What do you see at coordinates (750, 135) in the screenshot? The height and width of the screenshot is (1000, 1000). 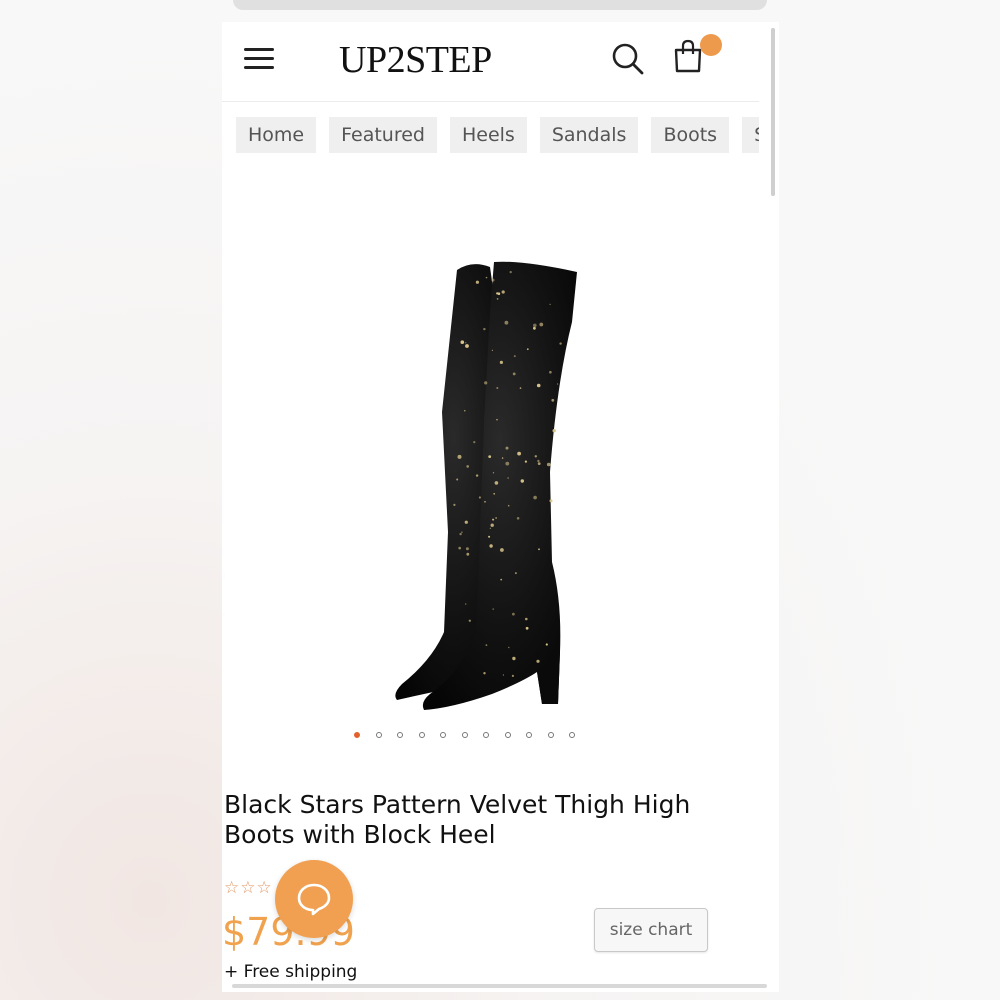 I see `nav-item-more: Su` at bounding box center [750, 135].